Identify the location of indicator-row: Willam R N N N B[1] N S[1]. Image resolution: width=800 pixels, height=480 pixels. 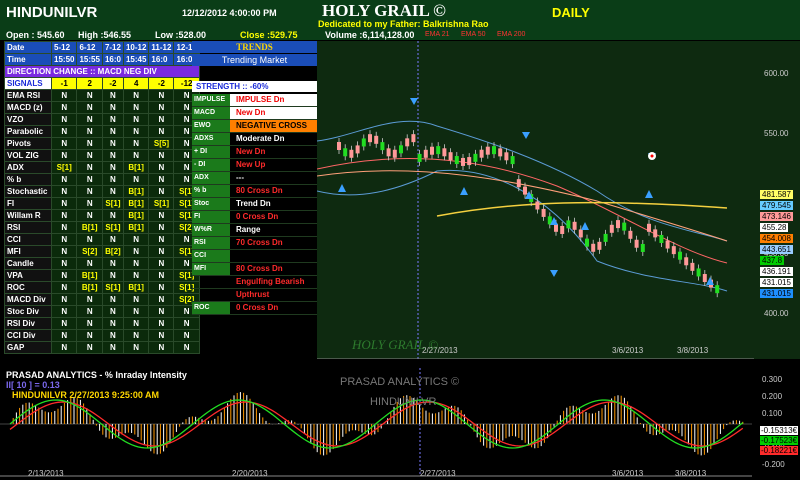
(102, 215).